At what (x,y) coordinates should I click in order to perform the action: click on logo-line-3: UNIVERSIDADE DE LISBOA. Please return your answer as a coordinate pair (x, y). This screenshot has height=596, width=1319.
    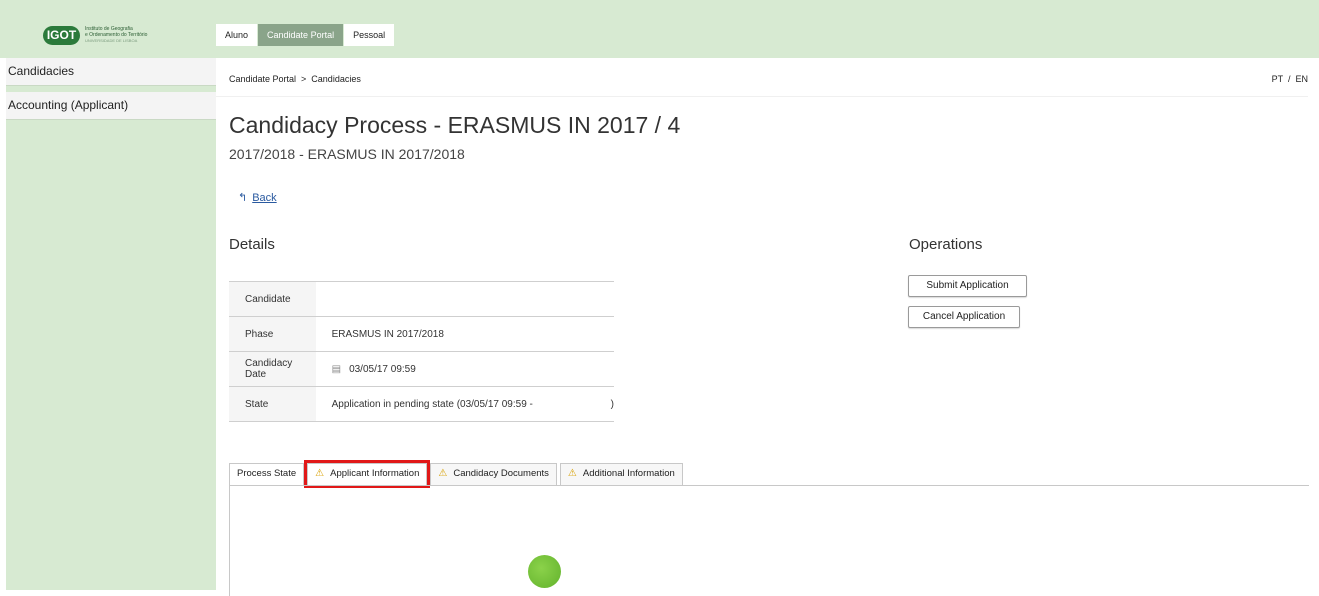
    Looking at the image, I should click on (111, 40).